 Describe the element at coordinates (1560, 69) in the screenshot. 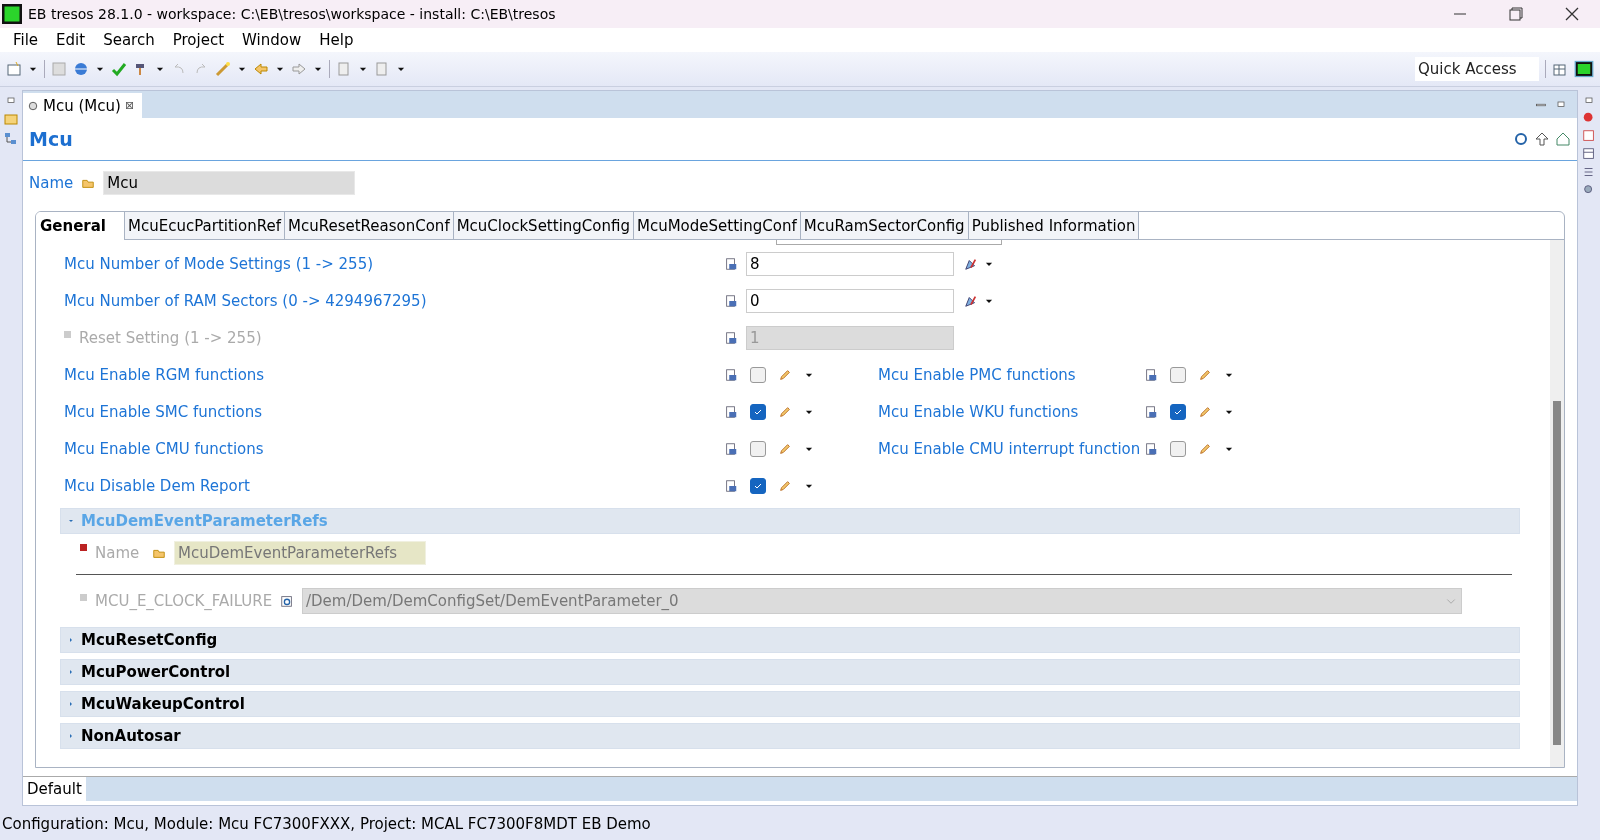

I see `open-perspective-icon` at that location.